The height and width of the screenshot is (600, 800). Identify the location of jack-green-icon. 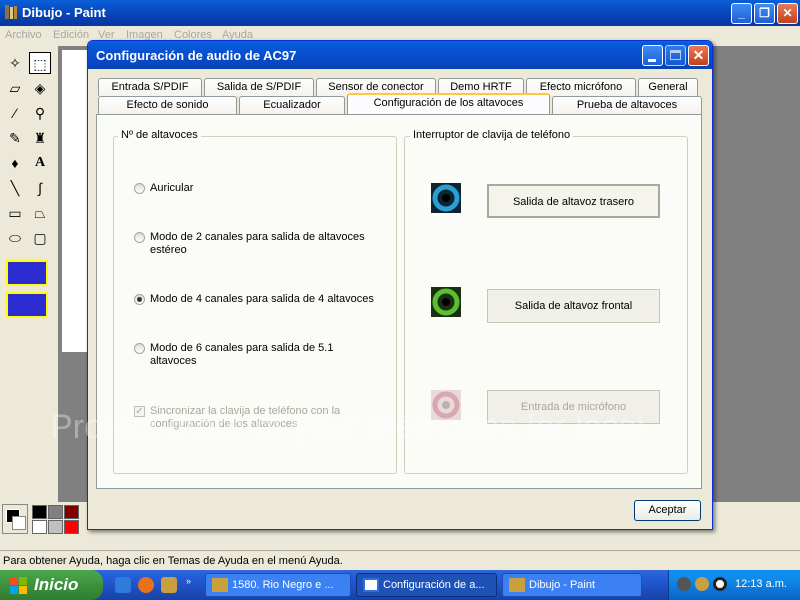
(446, 302).